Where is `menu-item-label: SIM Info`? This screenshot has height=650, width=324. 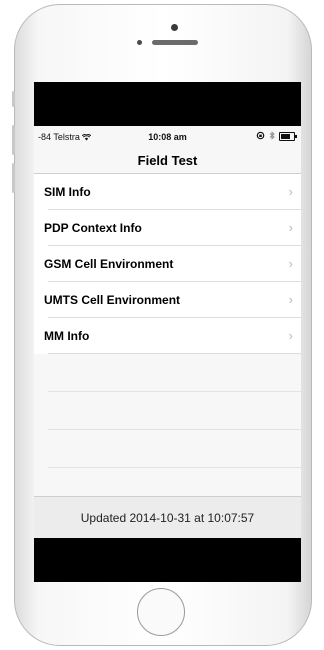
menu-item-label: SIM Info is located at coordinates (67, 192).